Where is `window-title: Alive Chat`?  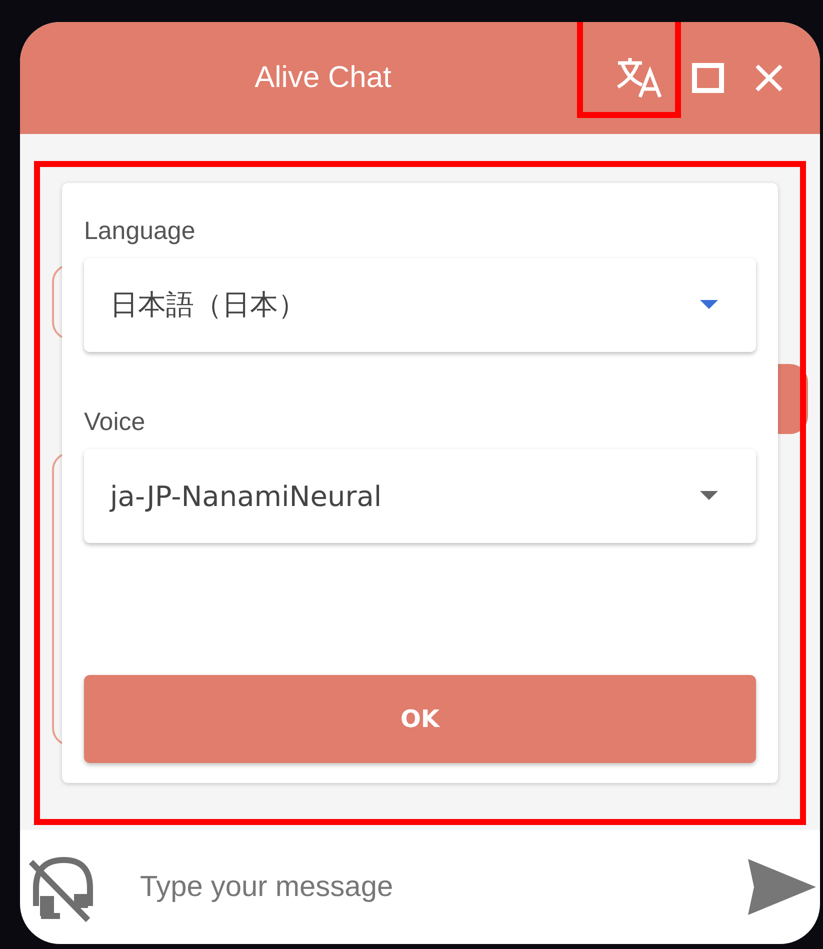 window-title: Alive Chat is located at coordinates (323, 78).